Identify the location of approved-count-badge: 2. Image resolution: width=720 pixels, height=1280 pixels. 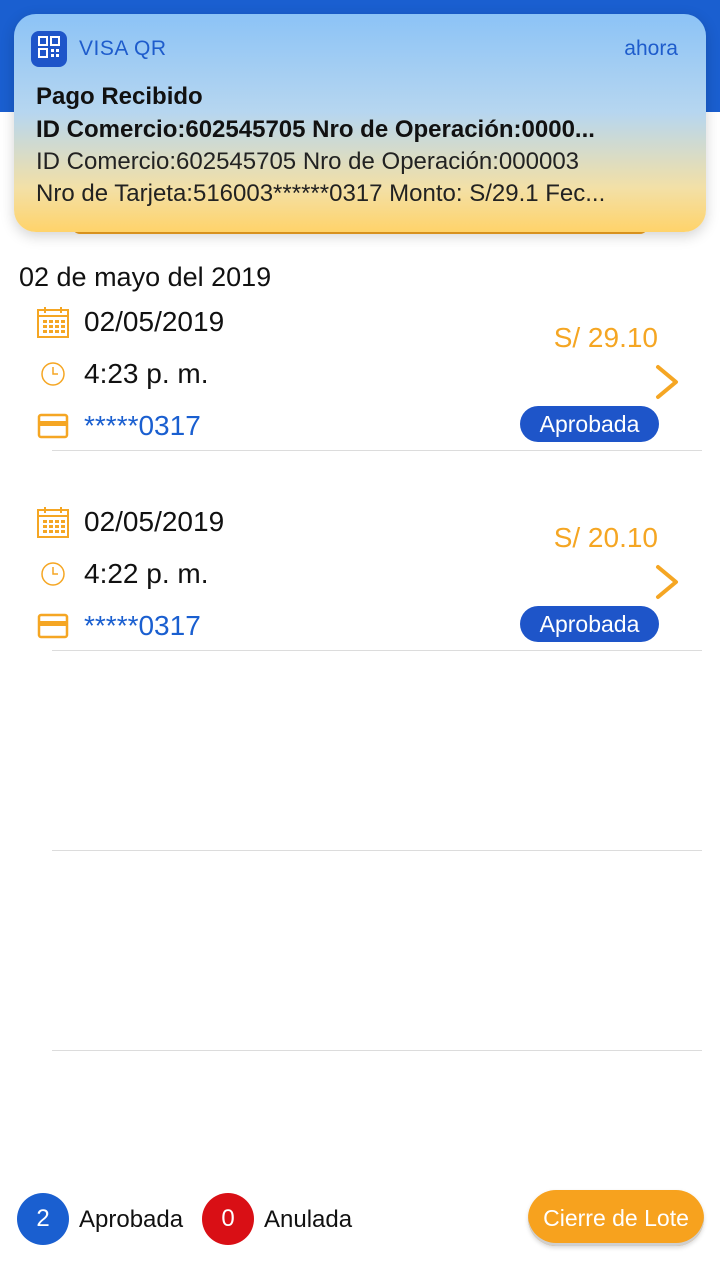
(43, 1219).